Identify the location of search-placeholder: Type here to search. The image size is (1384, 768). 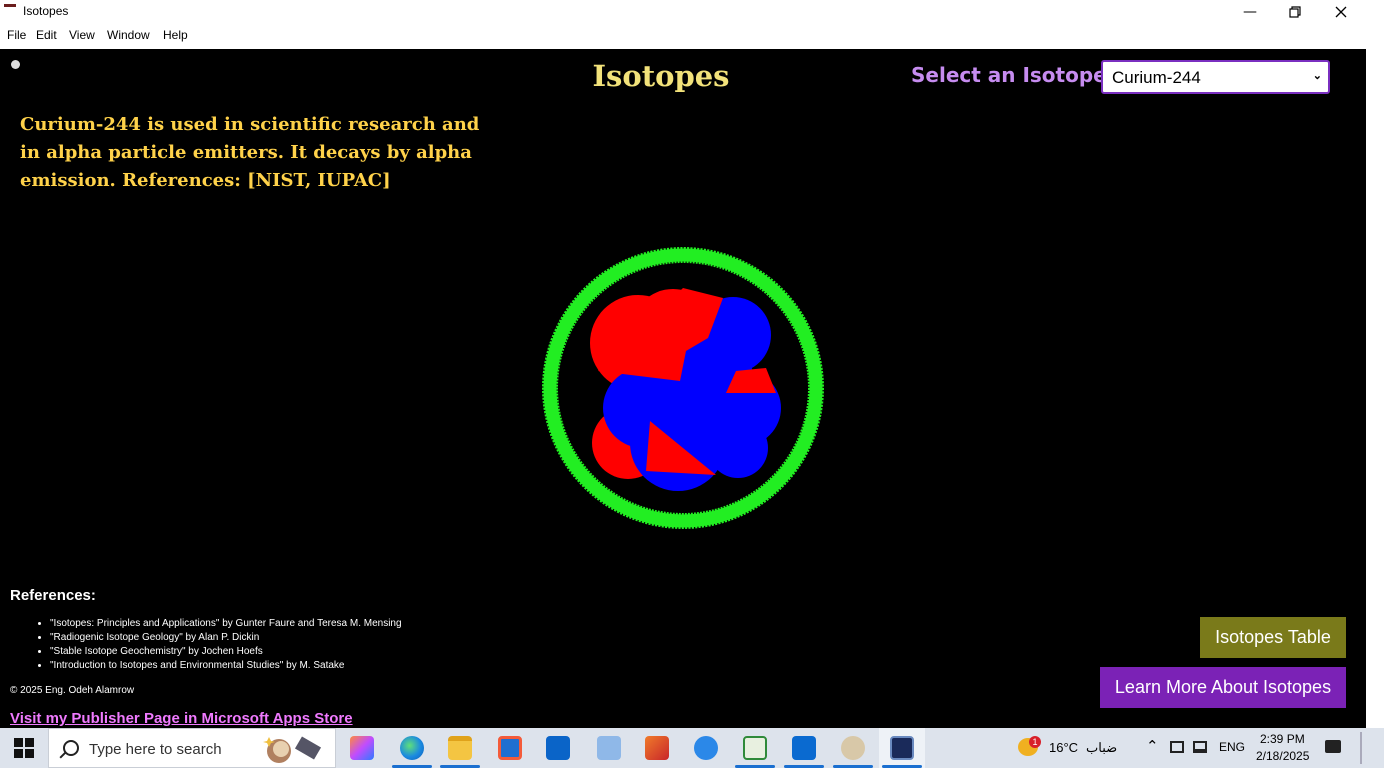
(155, 749).